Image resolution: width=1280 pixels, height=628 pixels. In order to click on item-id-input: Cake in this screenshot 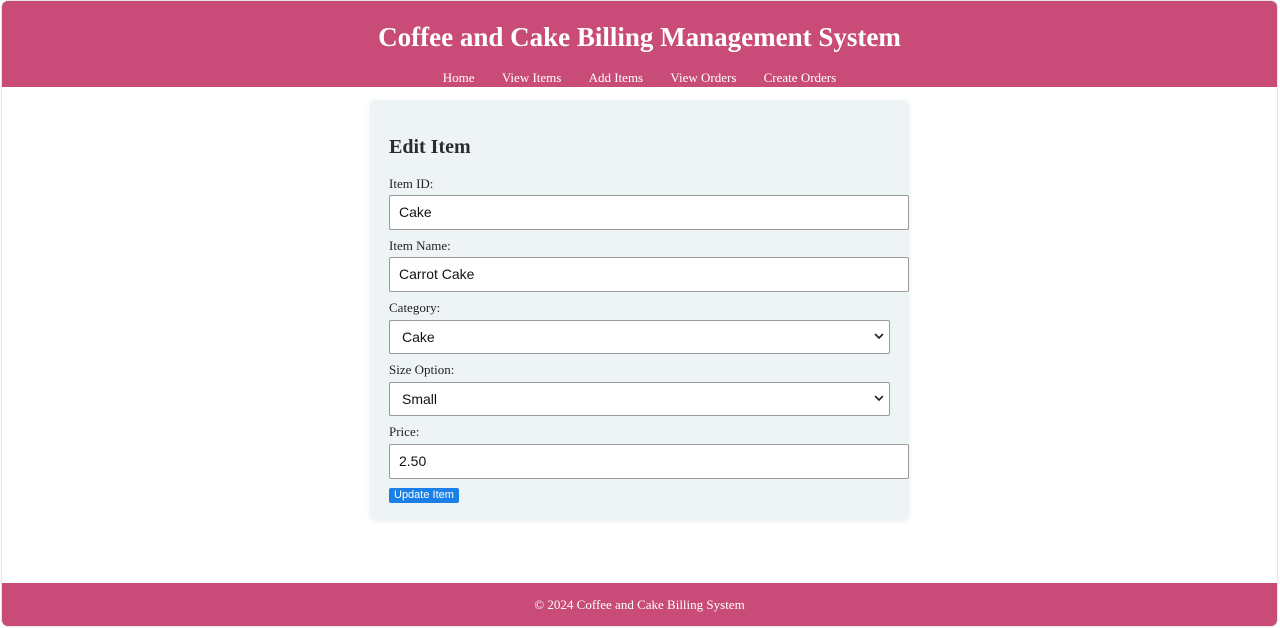, I will do `click(649, 212)`.